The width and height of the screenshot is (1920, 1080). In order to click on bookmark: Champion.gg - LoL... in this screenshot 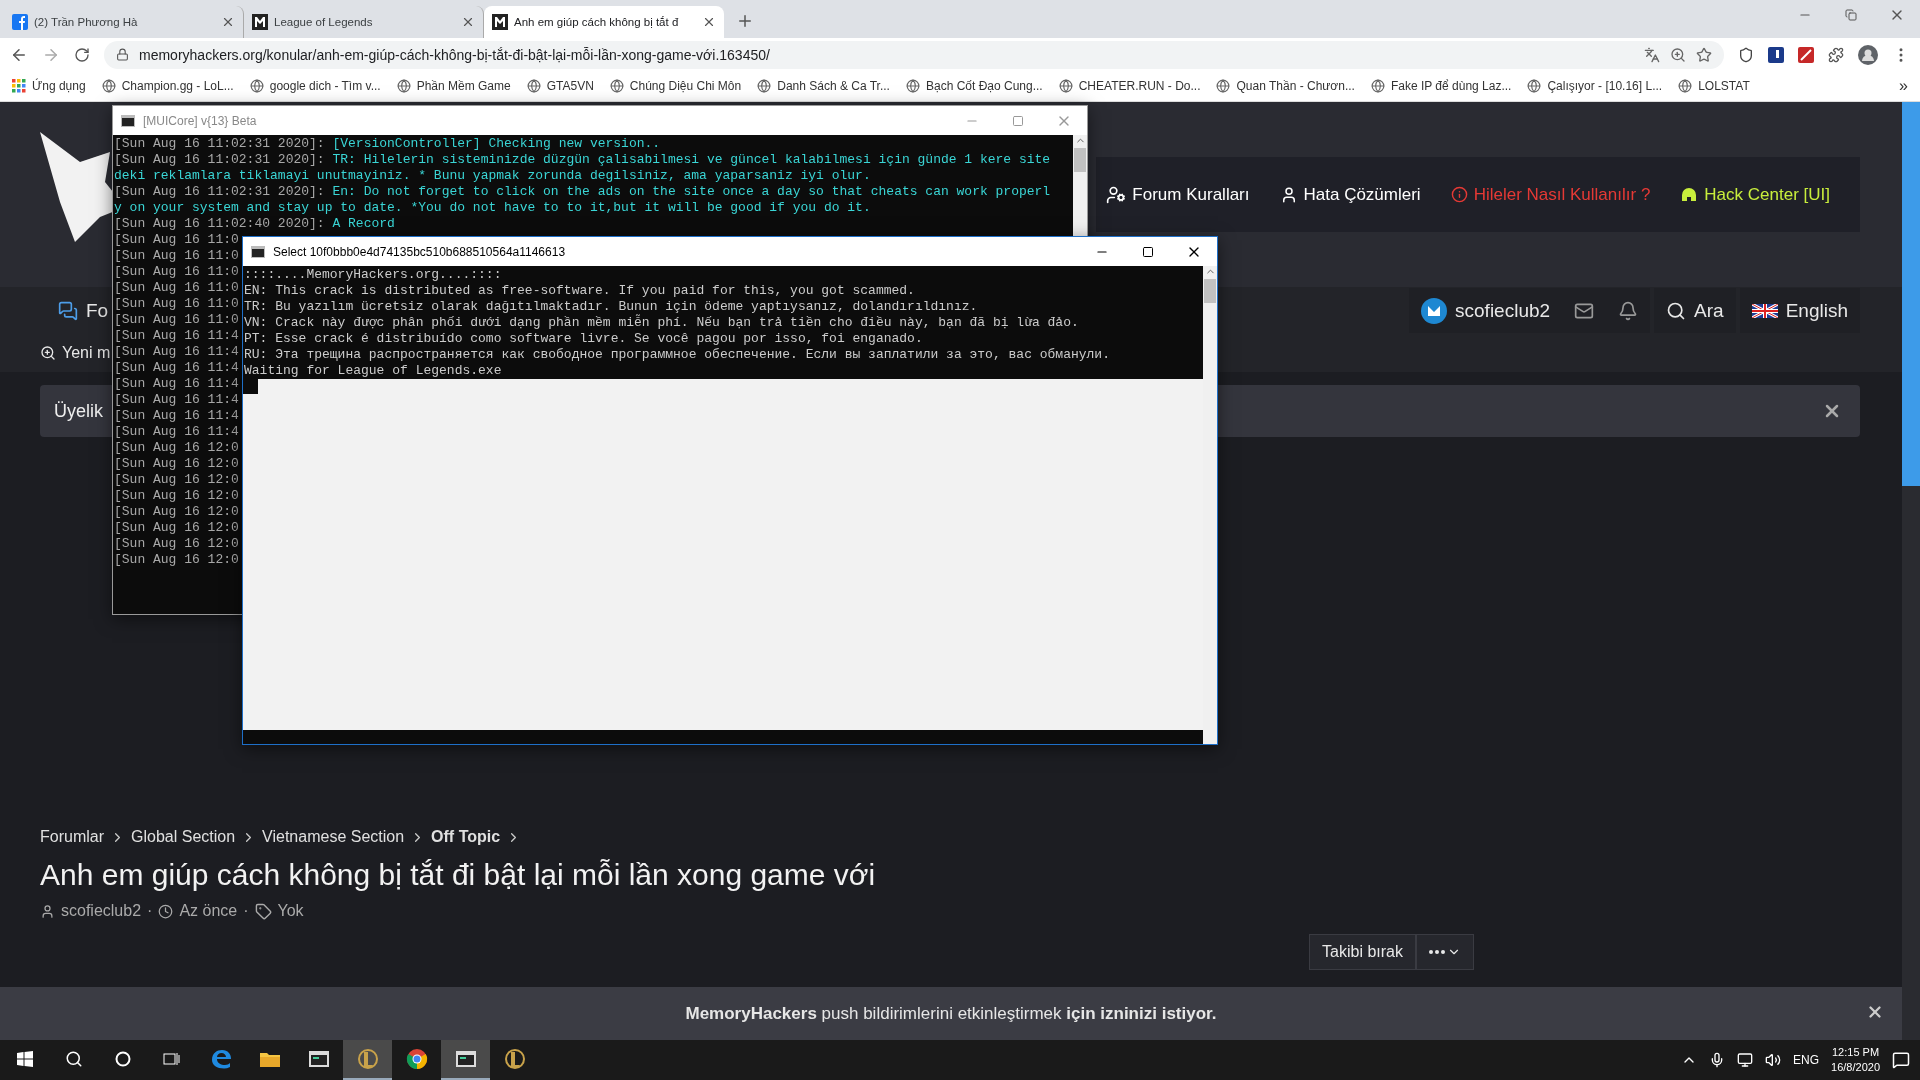, I will do `click(167, 86)`.